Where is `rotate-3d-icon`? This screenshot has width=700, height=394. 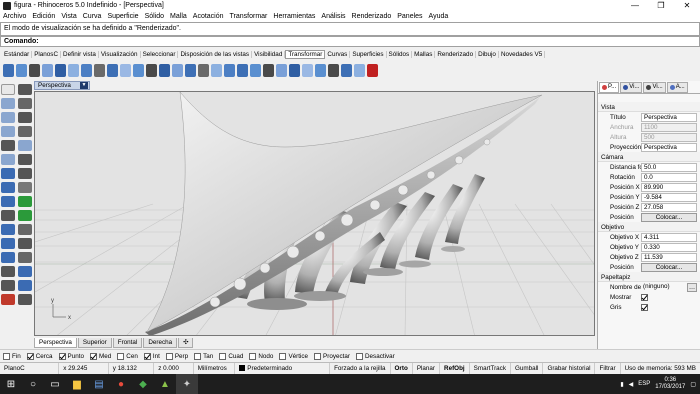
rotate-3d-icon is located at coordinates (47, 70).